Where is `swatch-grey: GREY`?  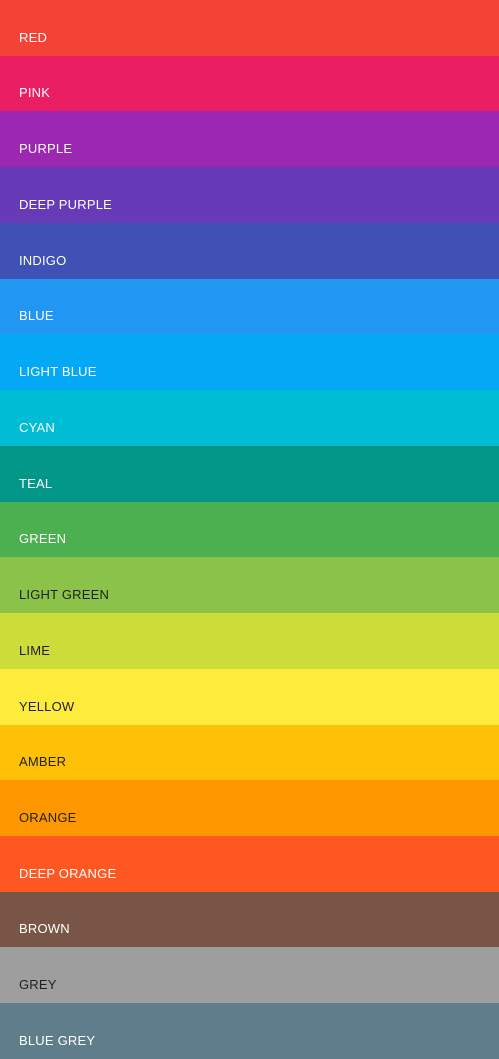 swatch-grey: GREY is located at coordinates (249, 975).